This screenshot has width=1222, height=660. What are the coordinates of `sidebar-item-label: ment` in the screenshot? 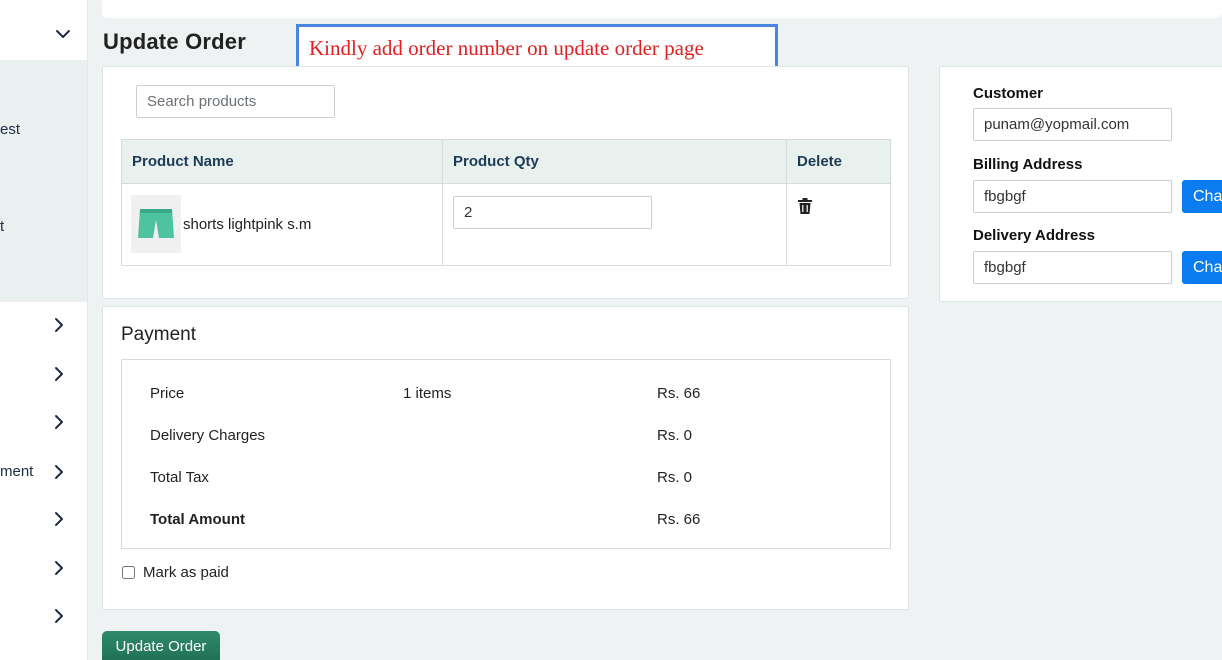 It's located at (17, 471).